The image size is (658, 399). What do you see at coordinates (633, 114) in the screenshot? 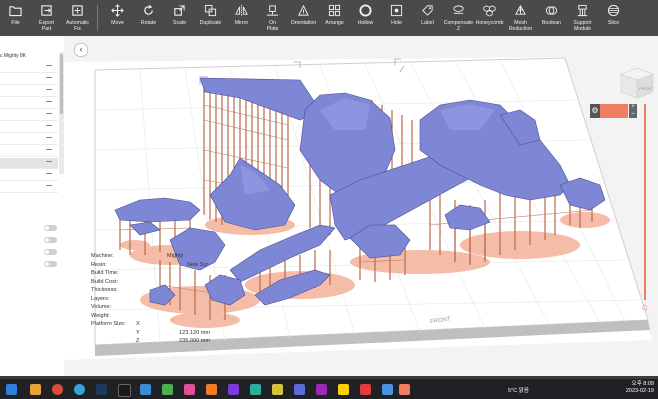
I see `layer-down-button: −` at bounding box center [633, 114].